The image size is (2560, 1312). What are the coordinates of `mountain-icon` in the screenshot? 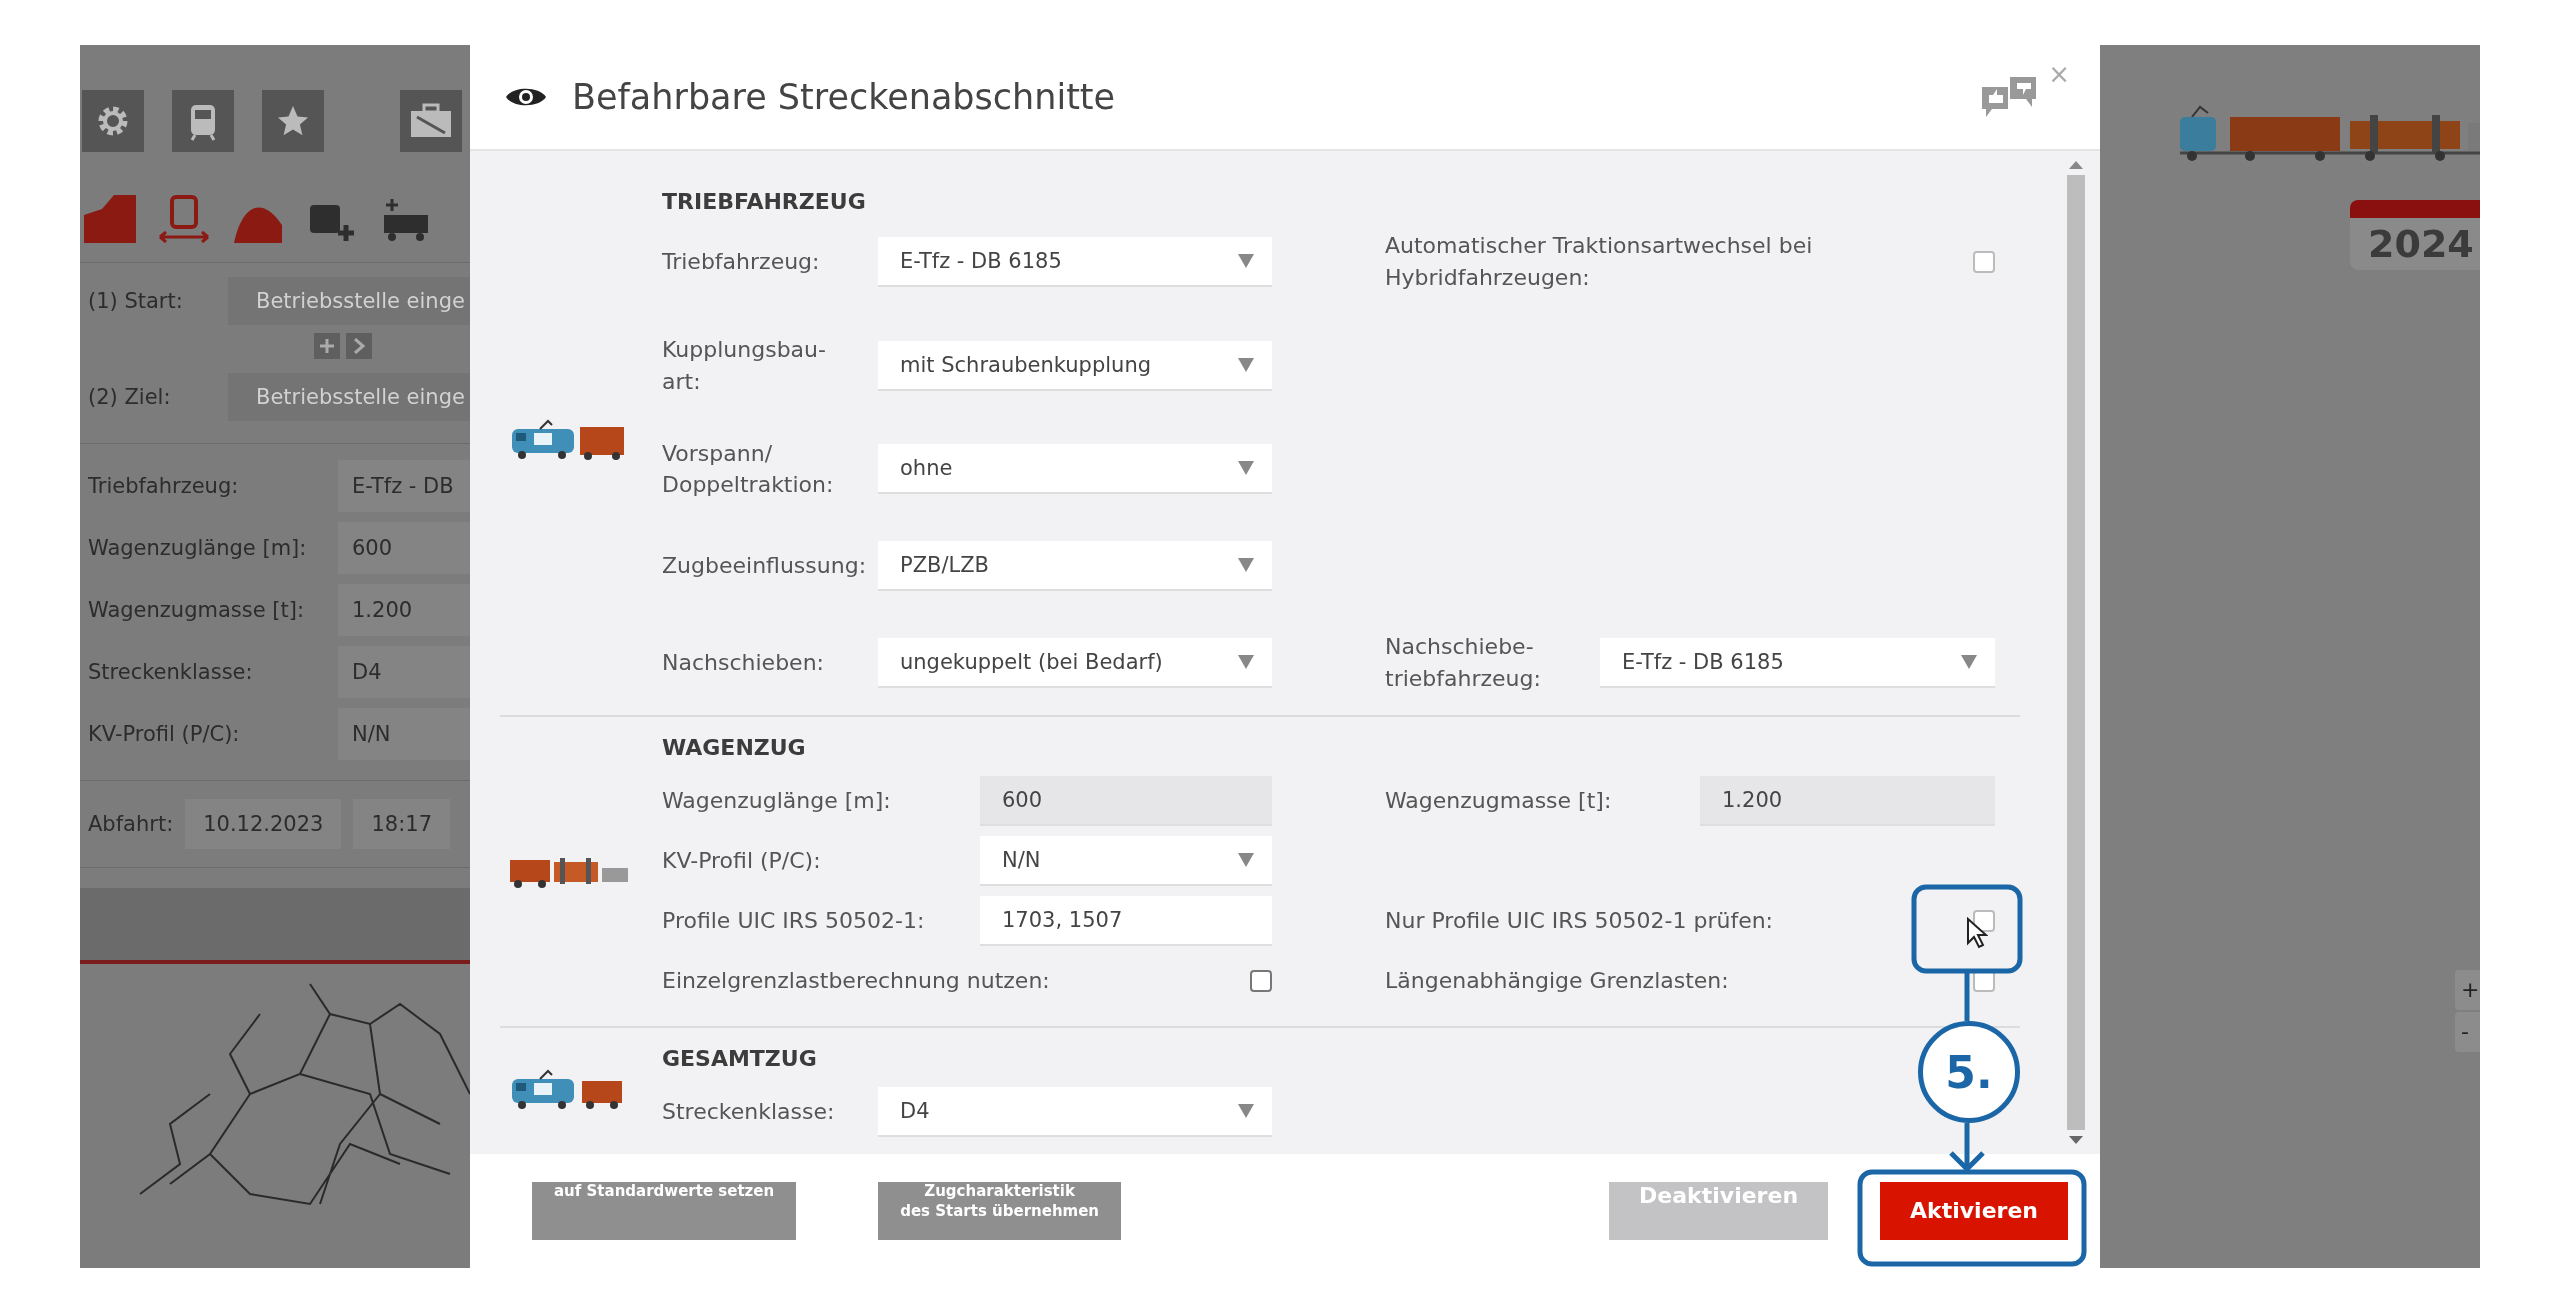 It's located at (110, 219).